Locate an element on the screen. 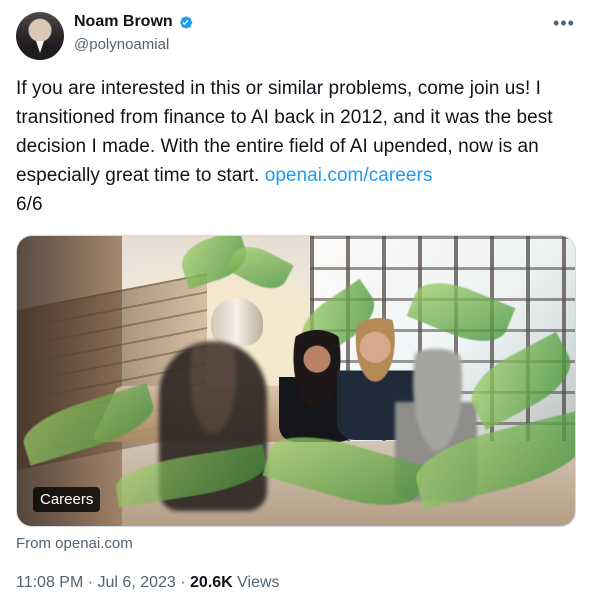 This screenshot has height=612, width=592. author-name-row: Noam Brown is located at coordinates (135, 22).